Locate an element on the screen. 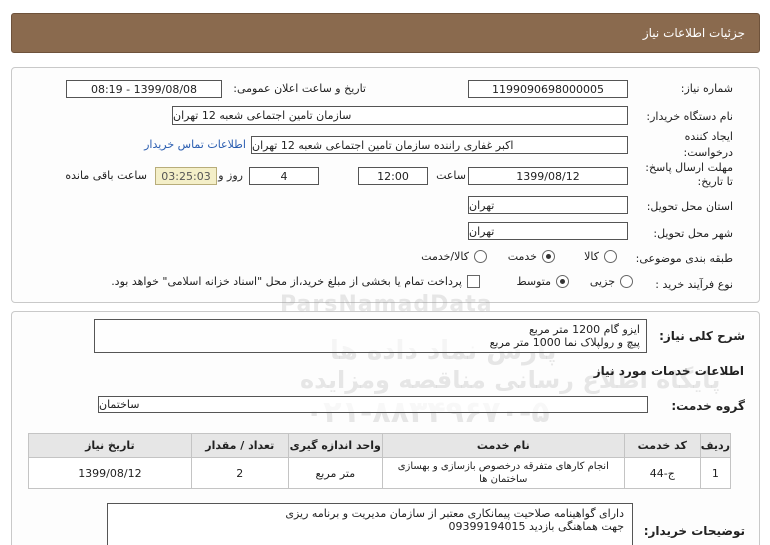 The image size is (770, 545). category-label: طبقه بندی موضوعی: is located at coordinates (684, 258).